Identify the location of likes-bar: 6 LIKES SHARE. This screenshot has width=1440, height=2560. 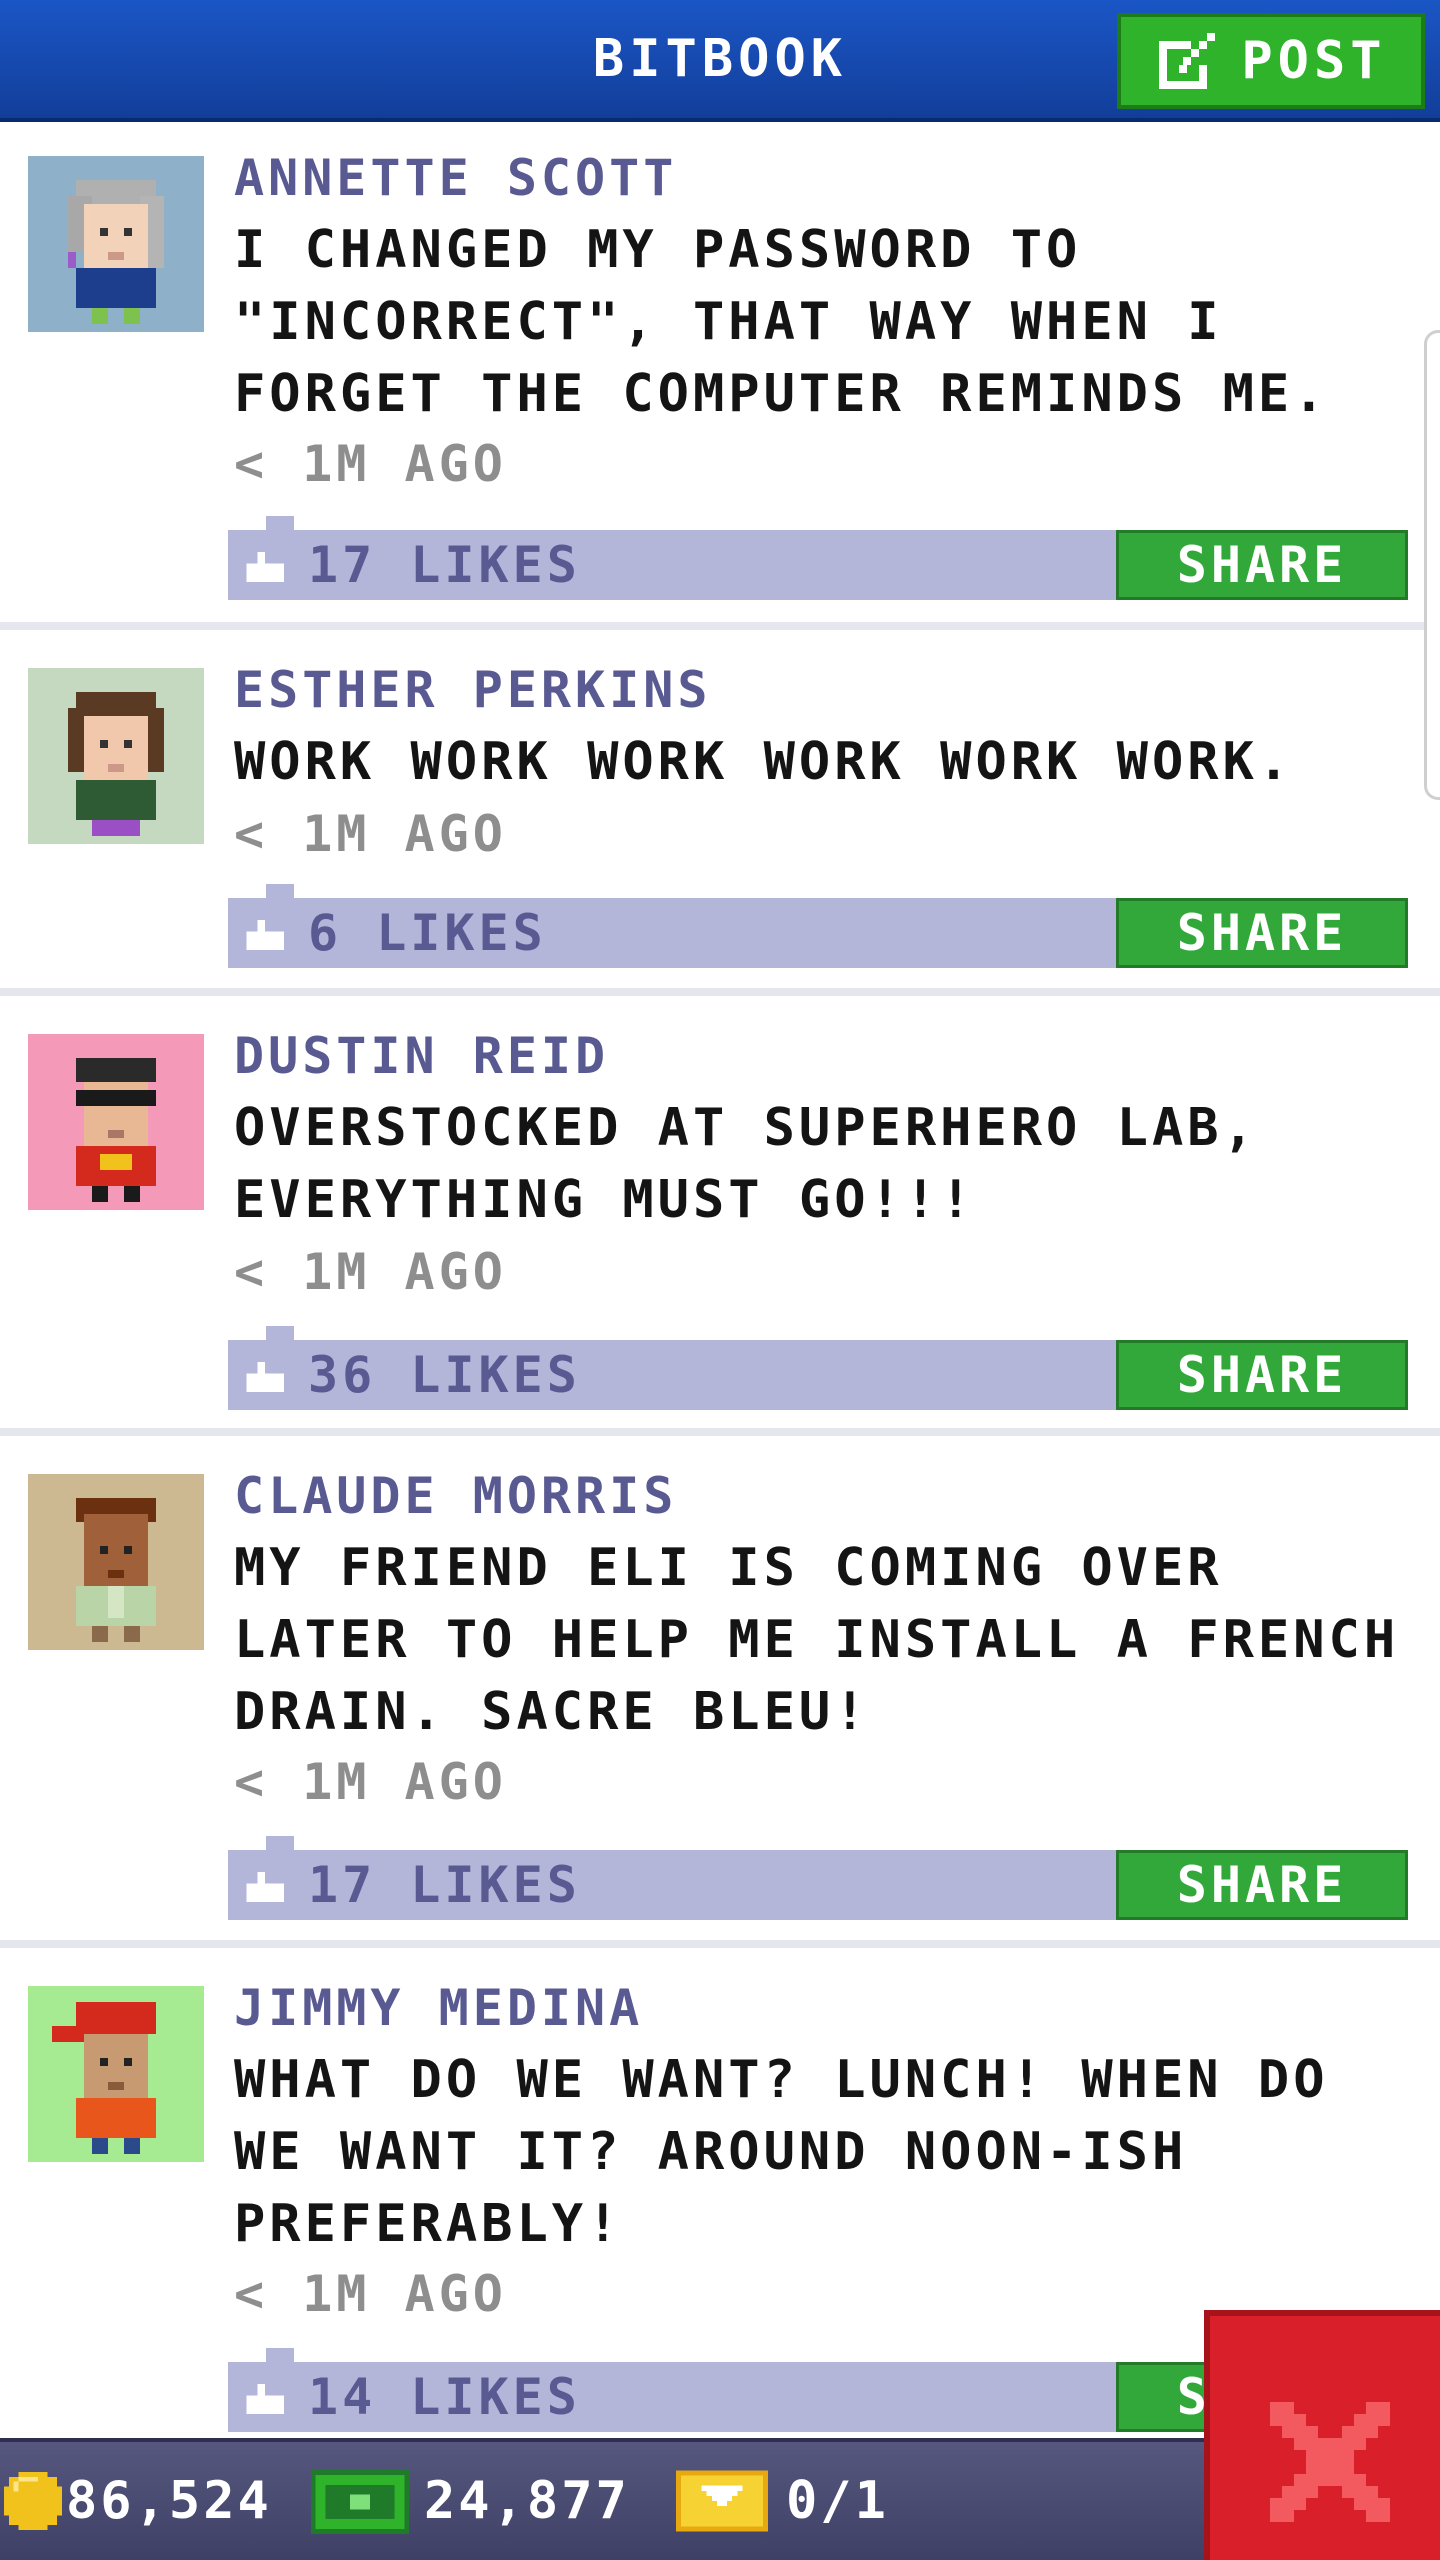
(818, 926).